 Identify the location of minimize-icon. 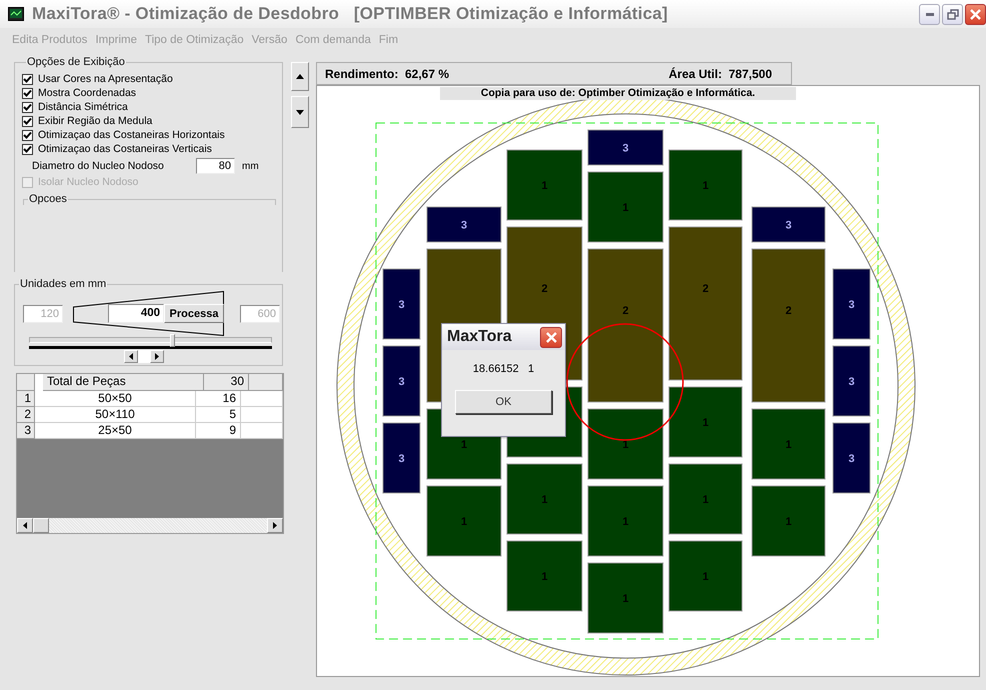
(930, 14).